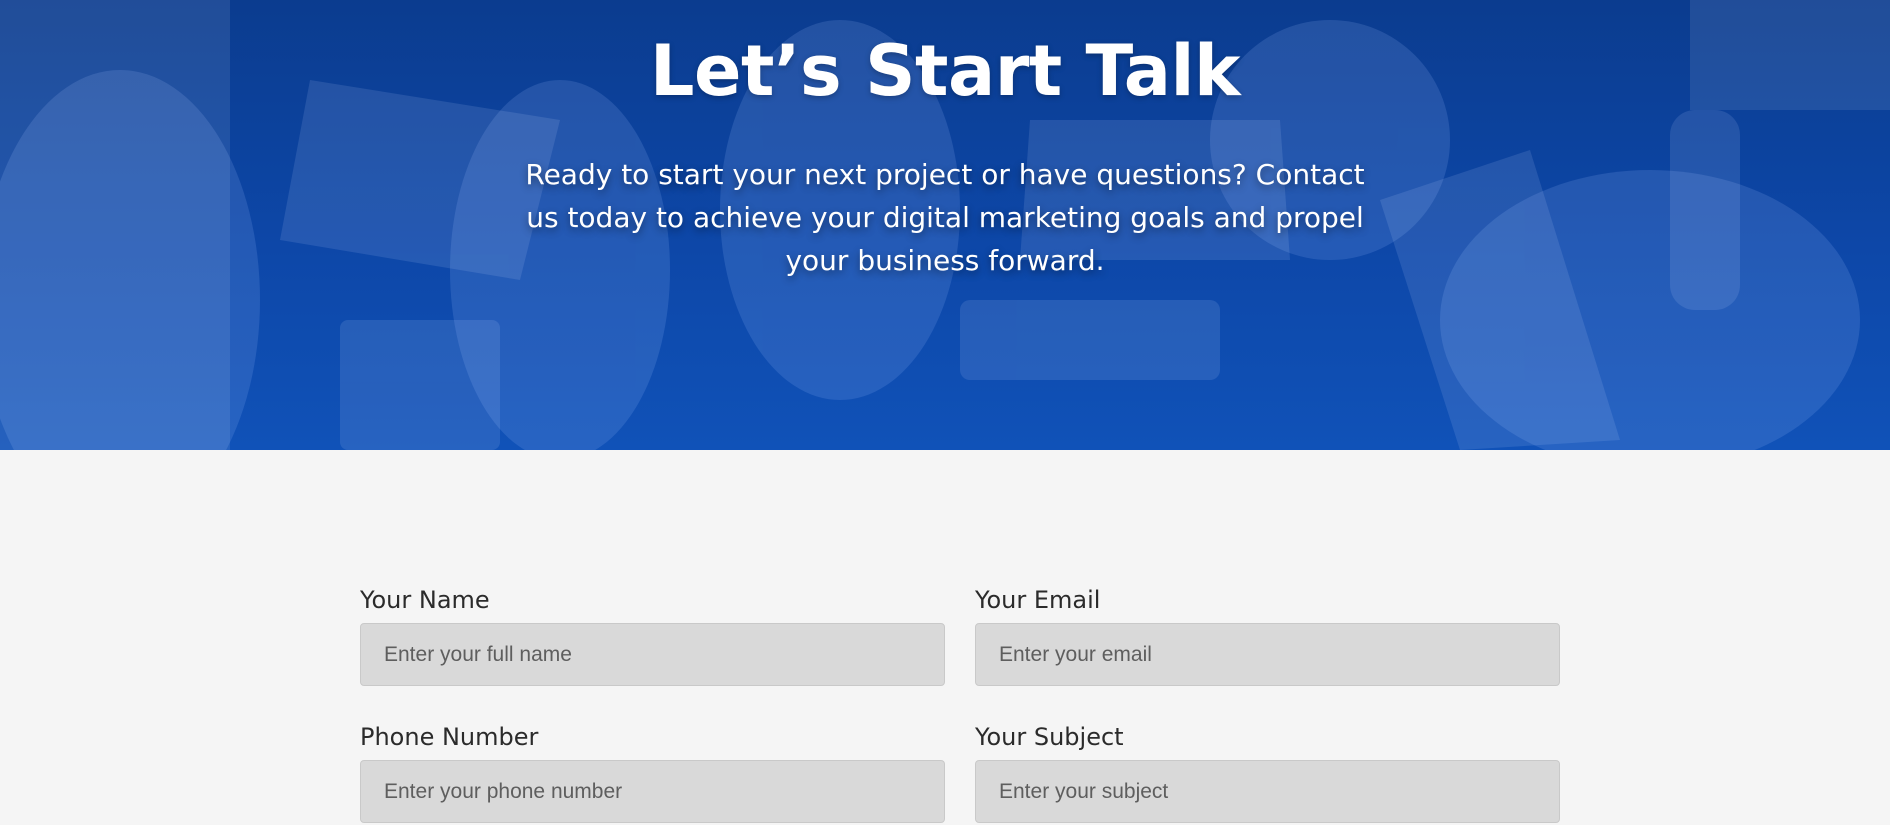 This screenshot has width=1890, height=825. I want to click on name-field-group: Your Name, so click(652, 635).